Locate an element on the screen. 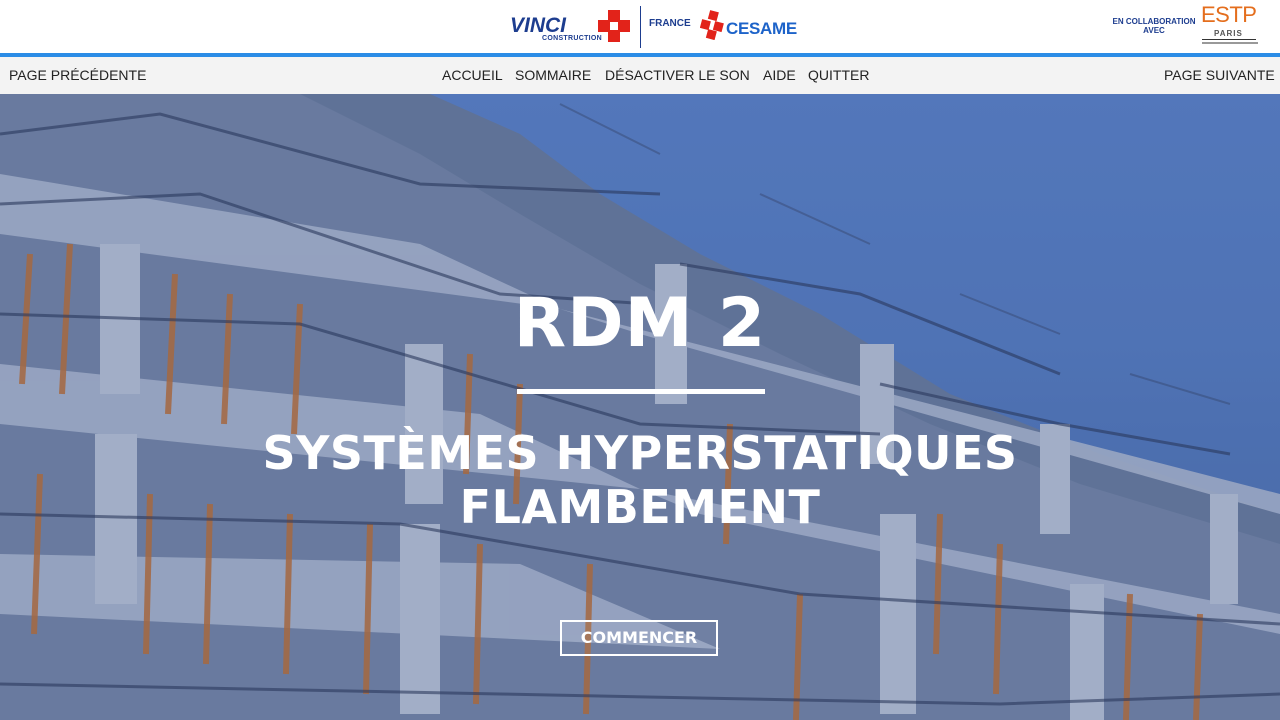 The image size is (1280, 720). vinci-mark-icon is located at coordinates (614, 26).